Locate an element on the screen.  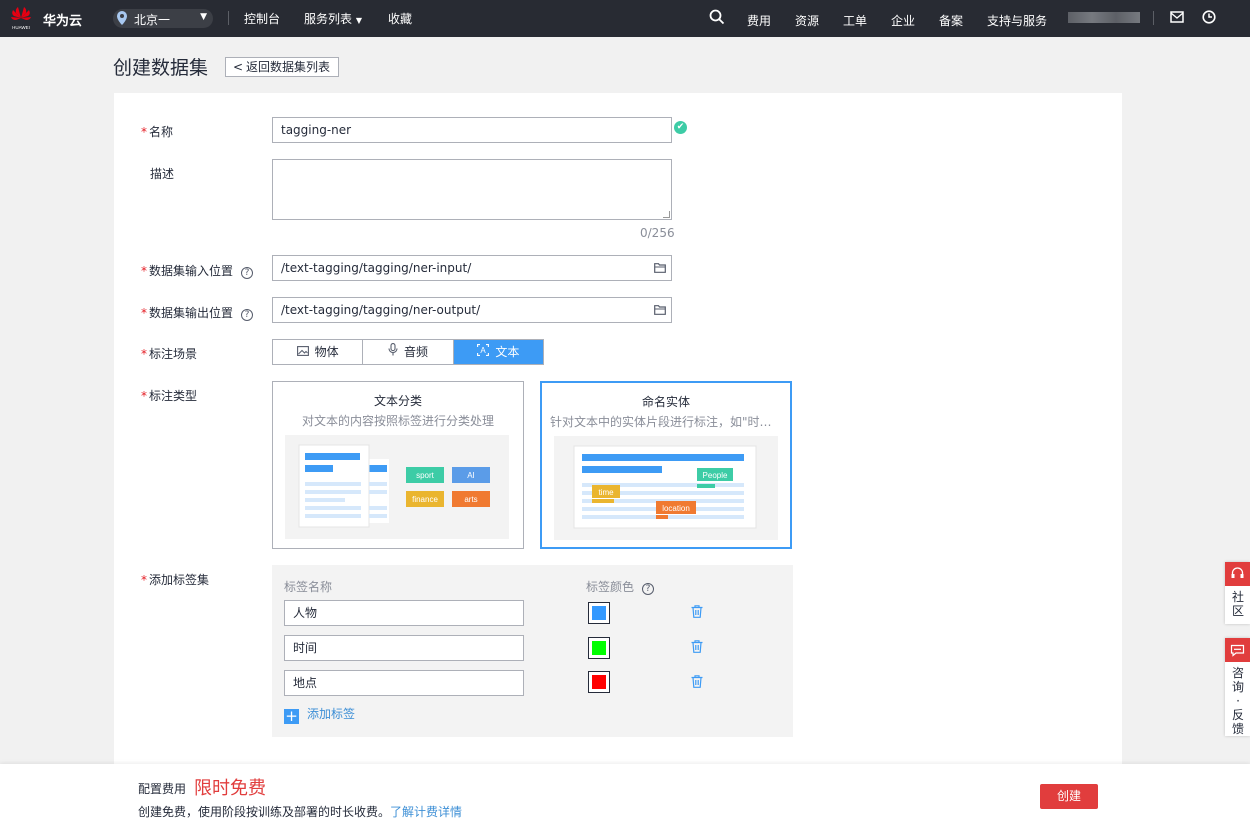
back-to-dataset-list-button: < 返回数据集列表 is located at coordinates (282, 67).